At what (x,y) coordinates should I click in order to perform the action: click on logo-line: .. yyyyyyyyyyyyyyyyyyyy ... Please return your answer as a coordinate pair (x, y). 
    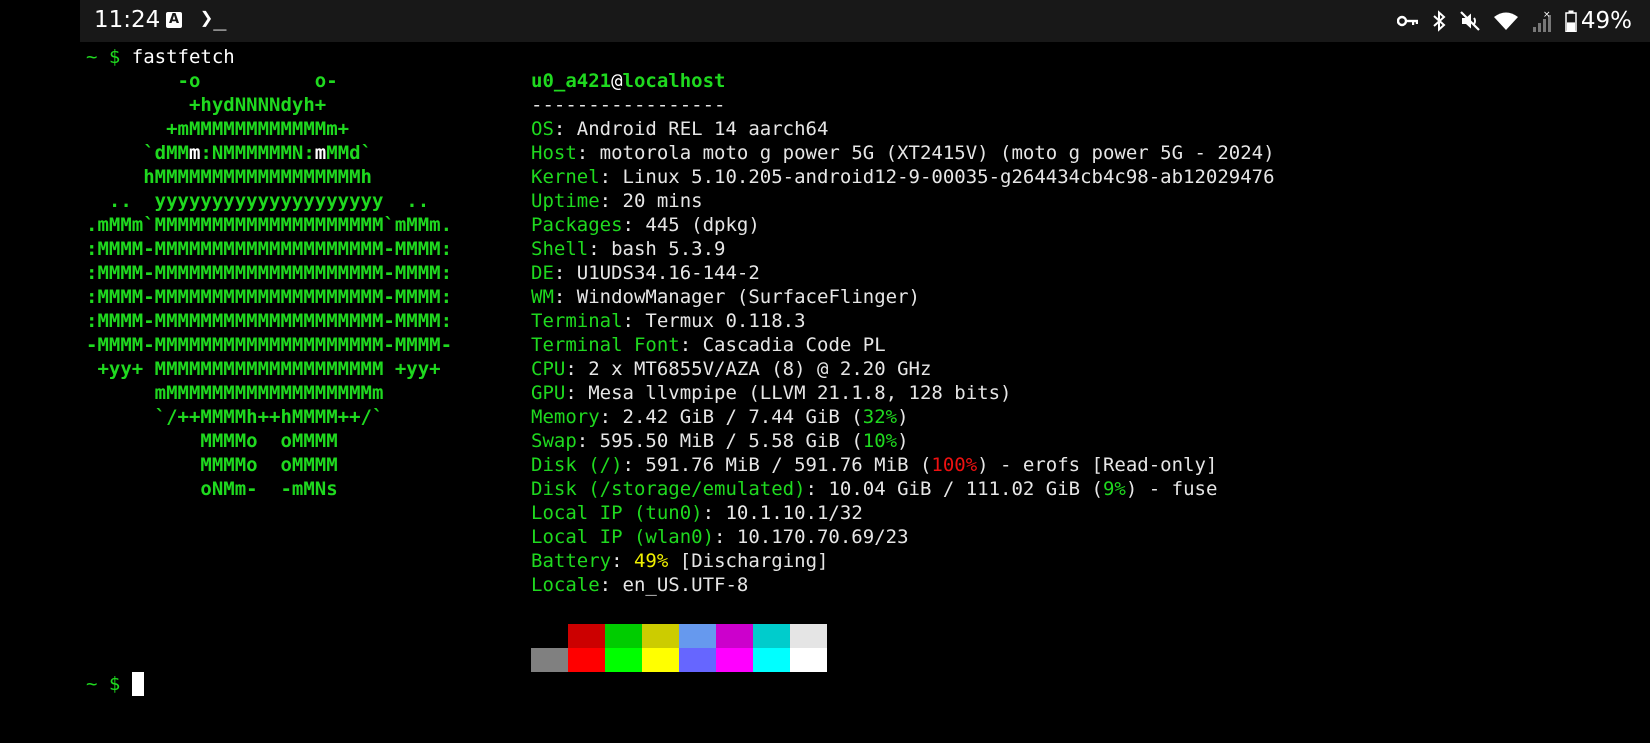
    Looking at the image, I should click on (258, 201).